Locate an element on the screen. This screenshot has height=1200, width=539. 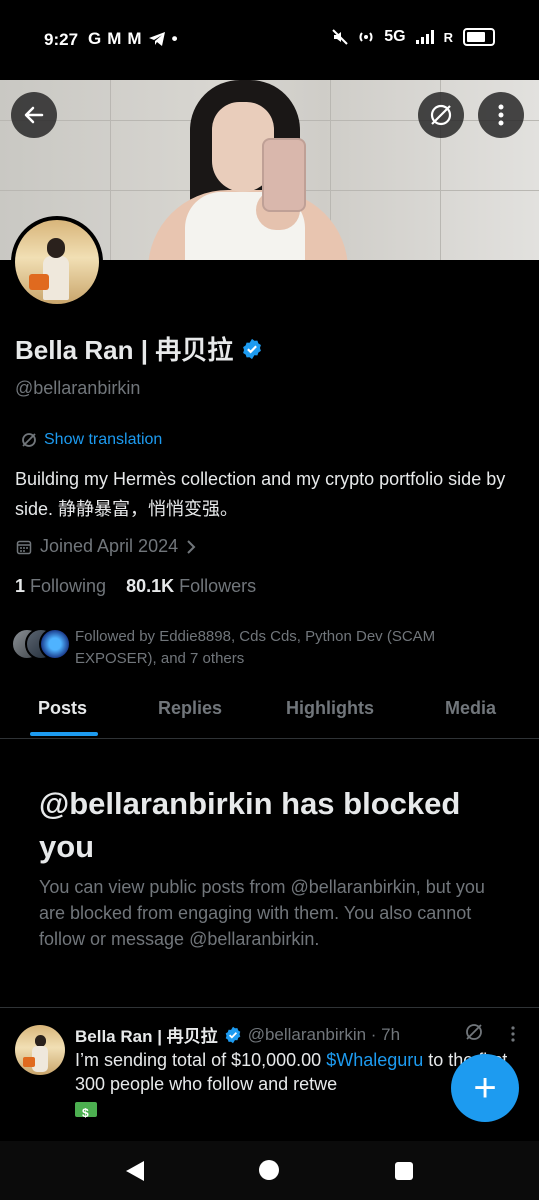
follow-stats: 1 Following 80.1K Followers is located at coordinates (135, 586).